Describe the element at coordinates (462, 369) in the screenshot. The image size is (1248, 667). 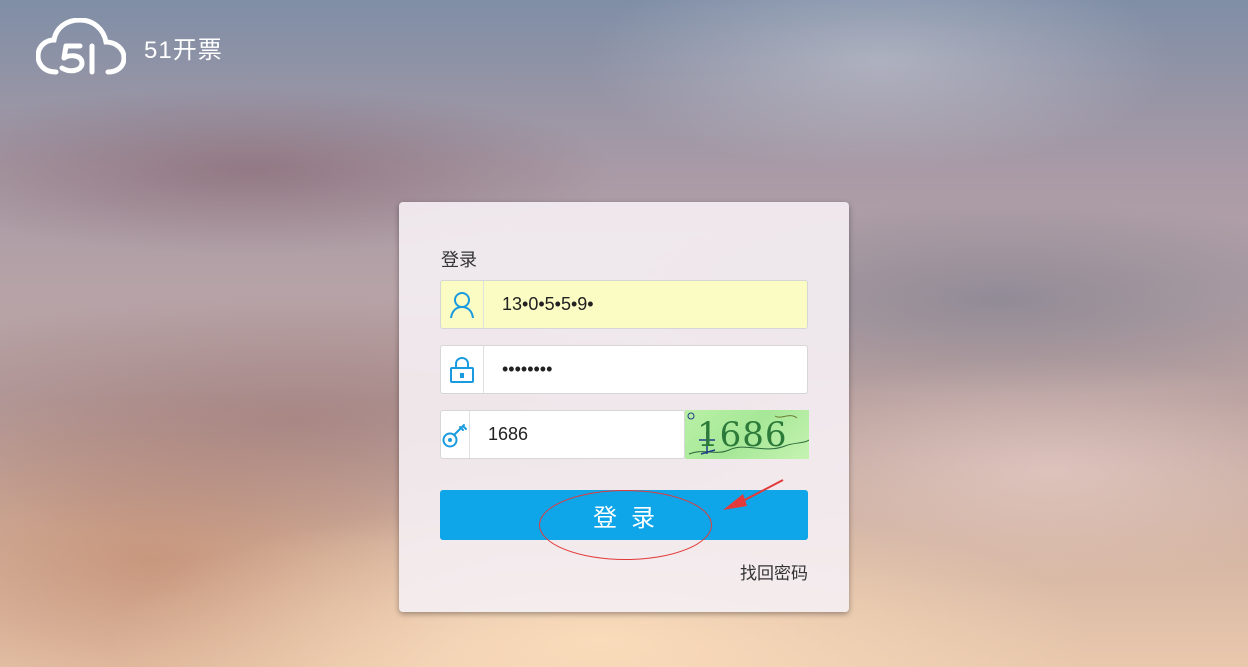
I see `lock-icon` at that location.